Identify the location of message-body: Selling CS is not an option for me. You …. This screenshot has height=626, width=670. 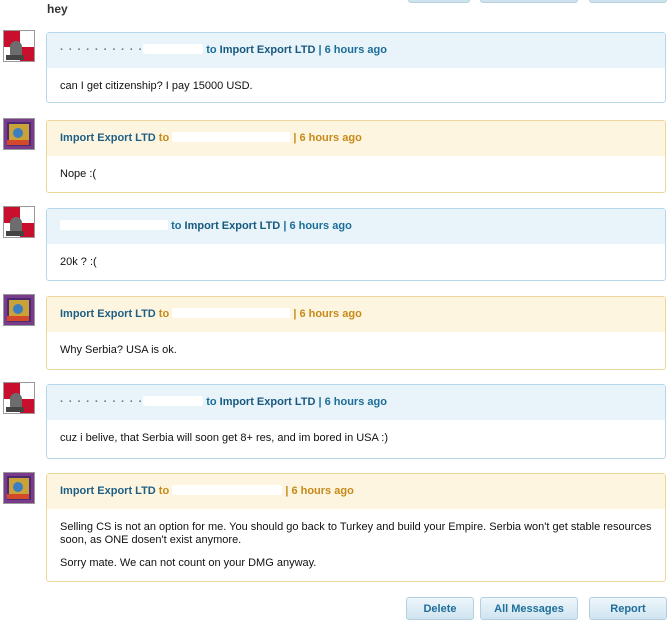
(356, 545).